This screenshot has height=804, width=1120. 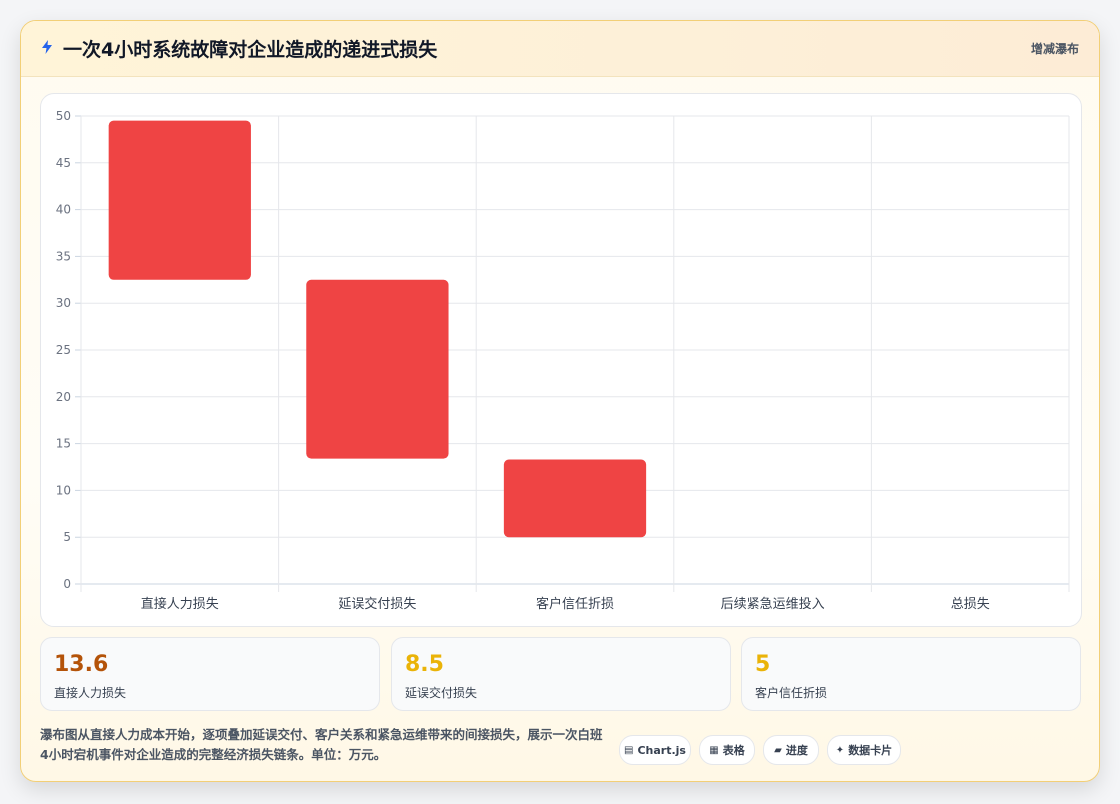 What do you see at coordinates (778, 750) in the screenshot?
I see `progress-icon: ▰` at bounding box center [778, 750].